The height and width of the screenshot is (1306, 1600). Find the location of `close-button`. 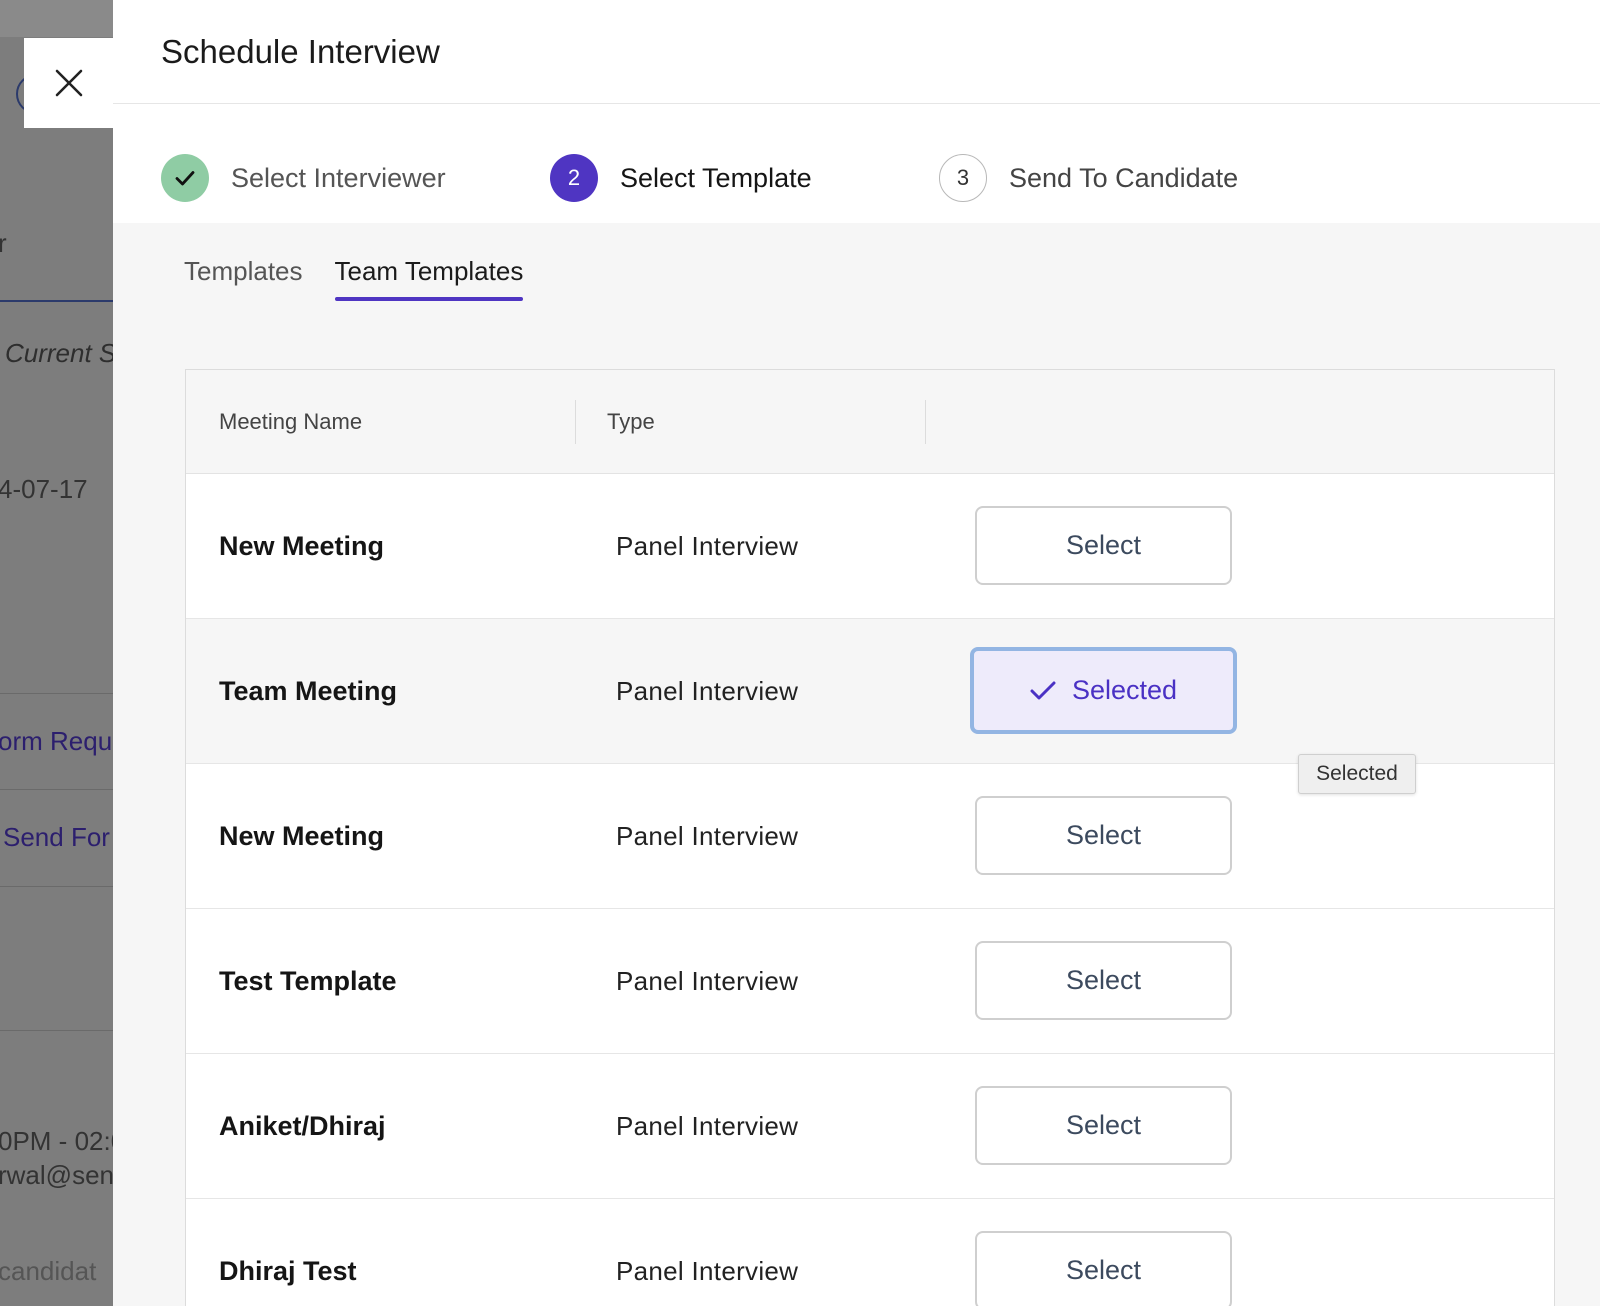

close-button is located at coordinates (69, 83).